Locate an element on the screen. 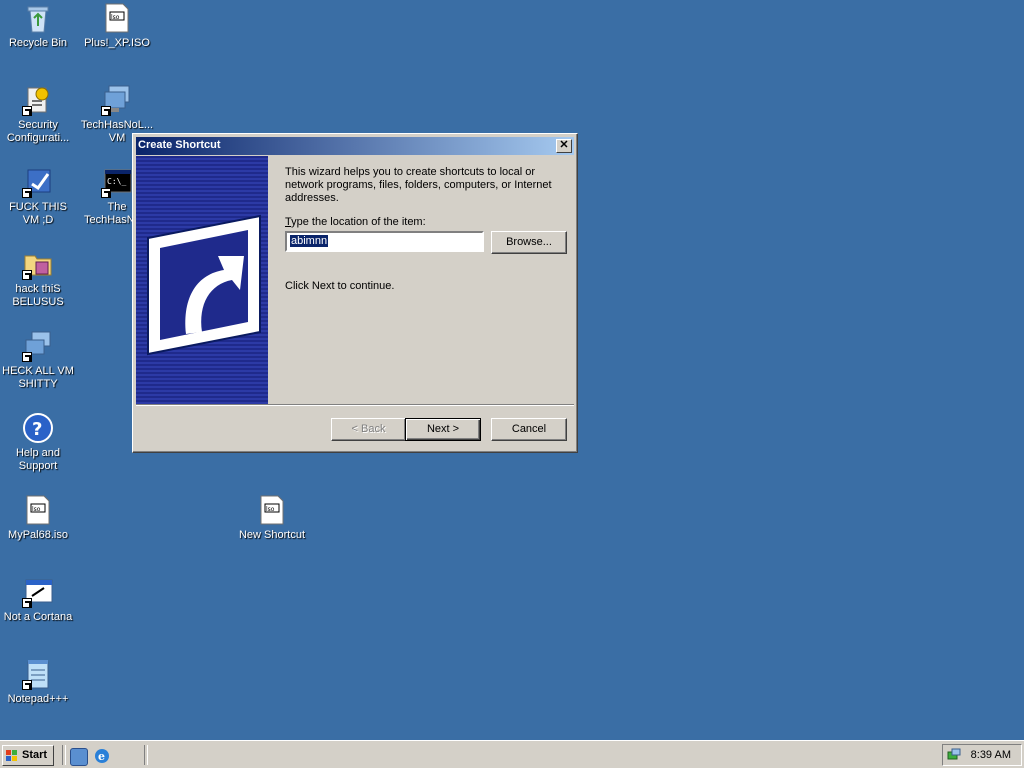  next-button: Next > is located at coordinates (443, 429).